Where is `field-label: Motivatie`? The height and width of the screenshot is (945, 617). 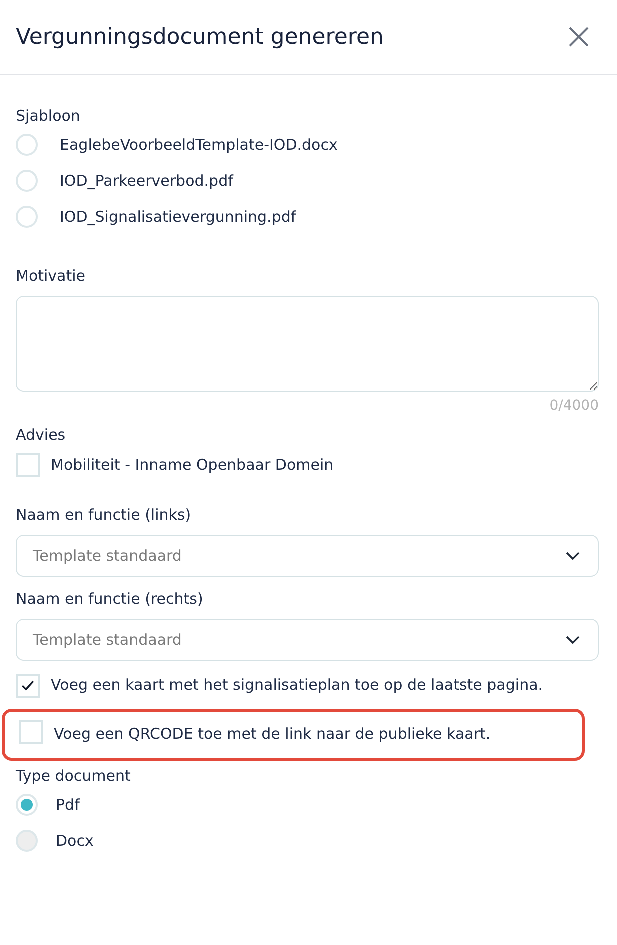 field-label: Motivatie is located at coordinates (51, 276).